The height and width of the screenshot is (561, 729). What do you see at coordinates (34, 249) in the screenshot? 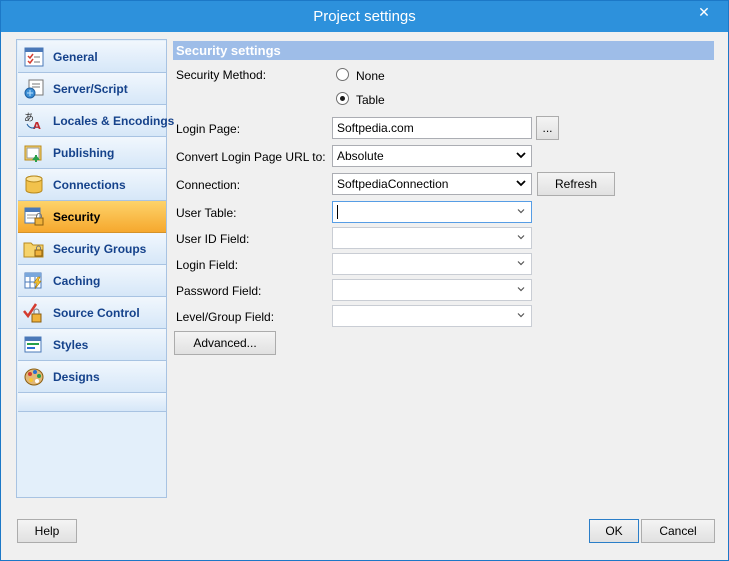
I see `security-groups-icon` at bounding box center [34, 249].